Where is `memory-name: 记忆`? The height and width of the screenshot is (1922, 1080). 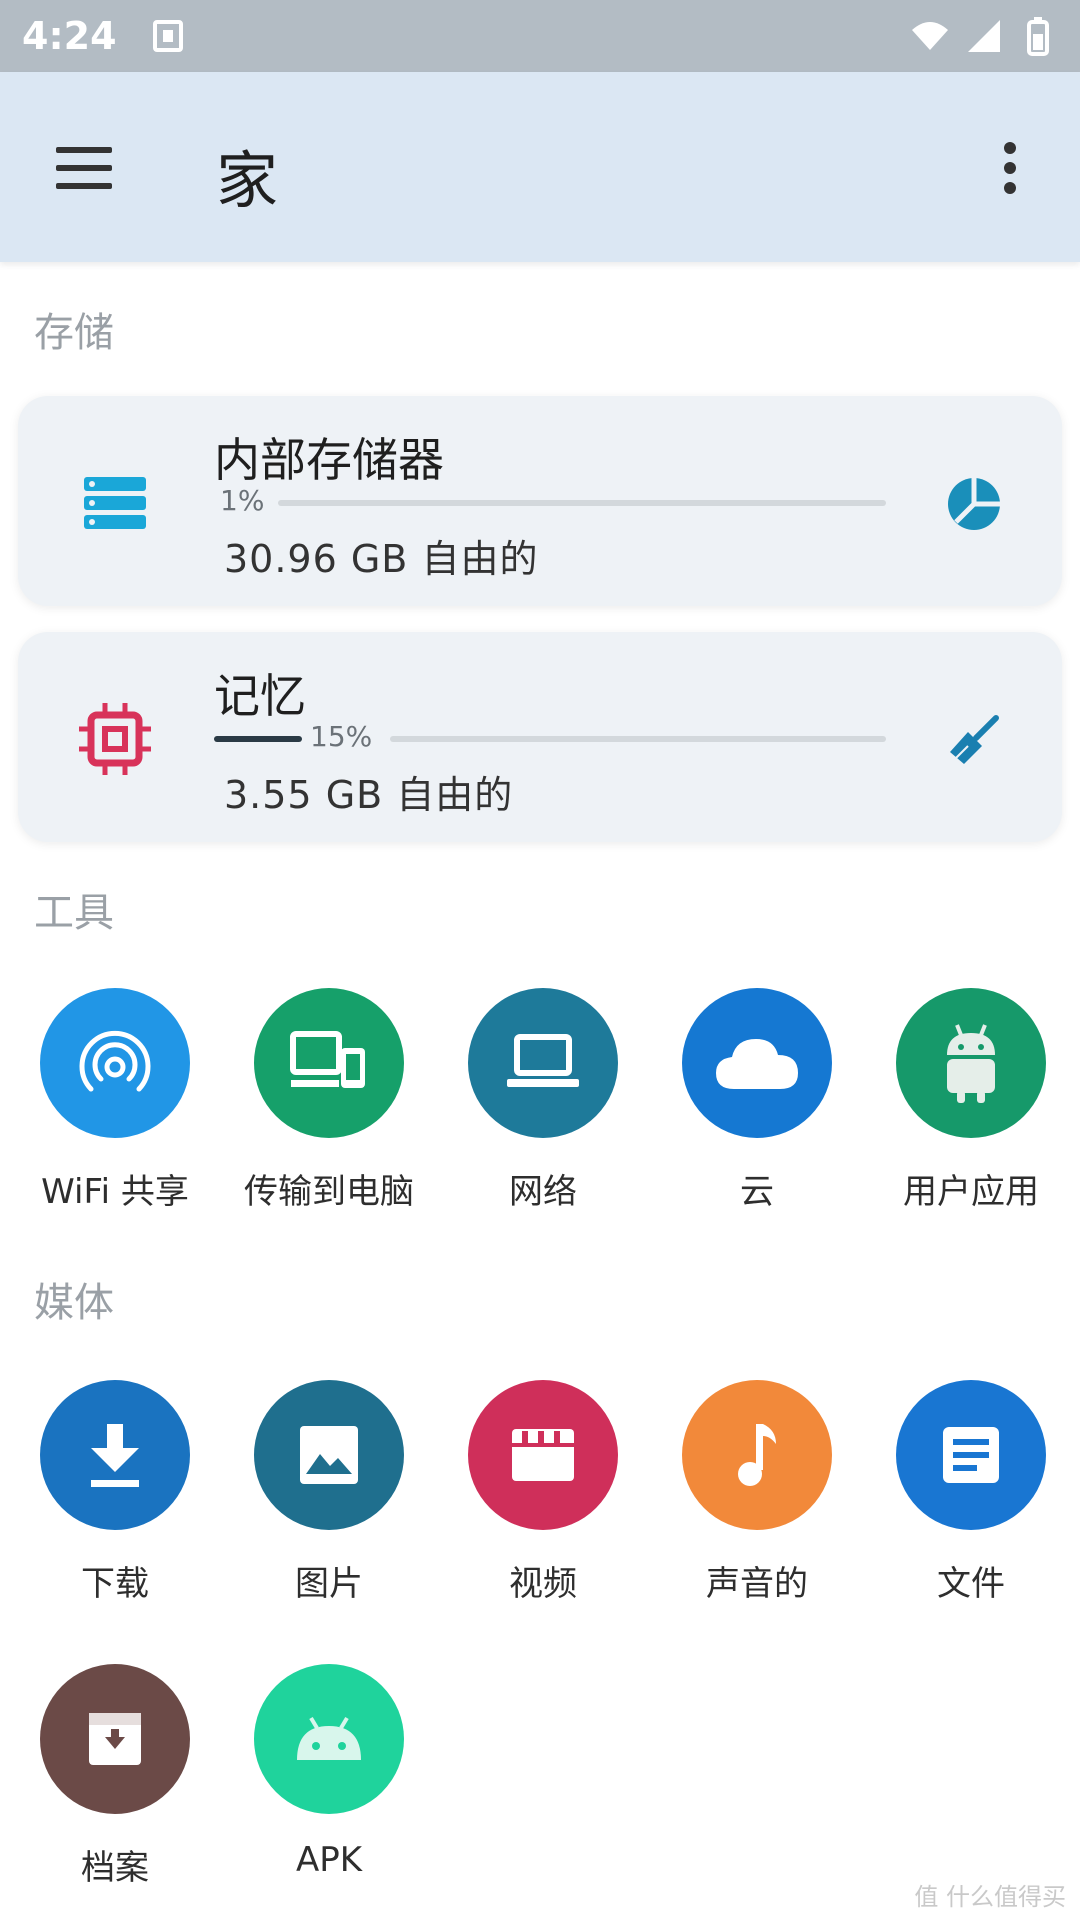 memory-name: 记忆 is located at coordinates (260, 696).